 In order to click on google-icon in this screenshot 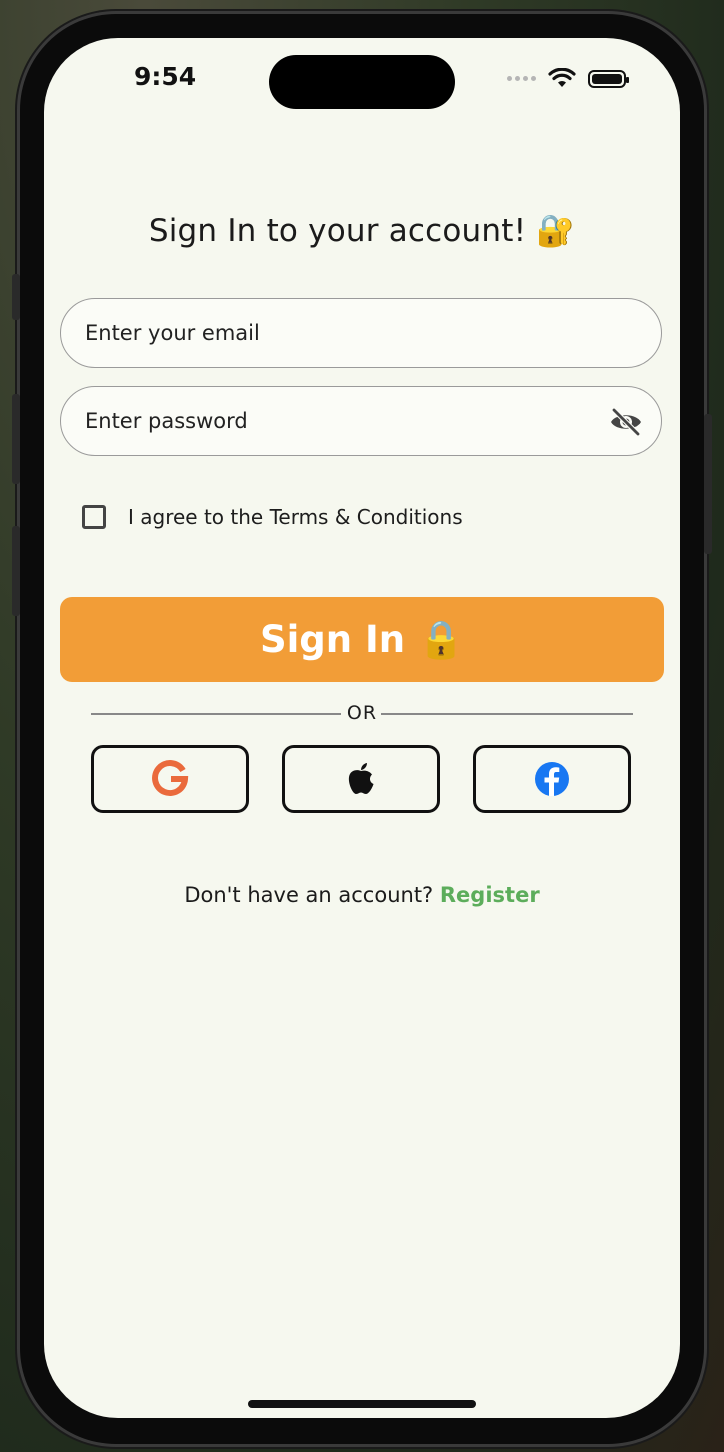, I will do `click(170, 778)`.